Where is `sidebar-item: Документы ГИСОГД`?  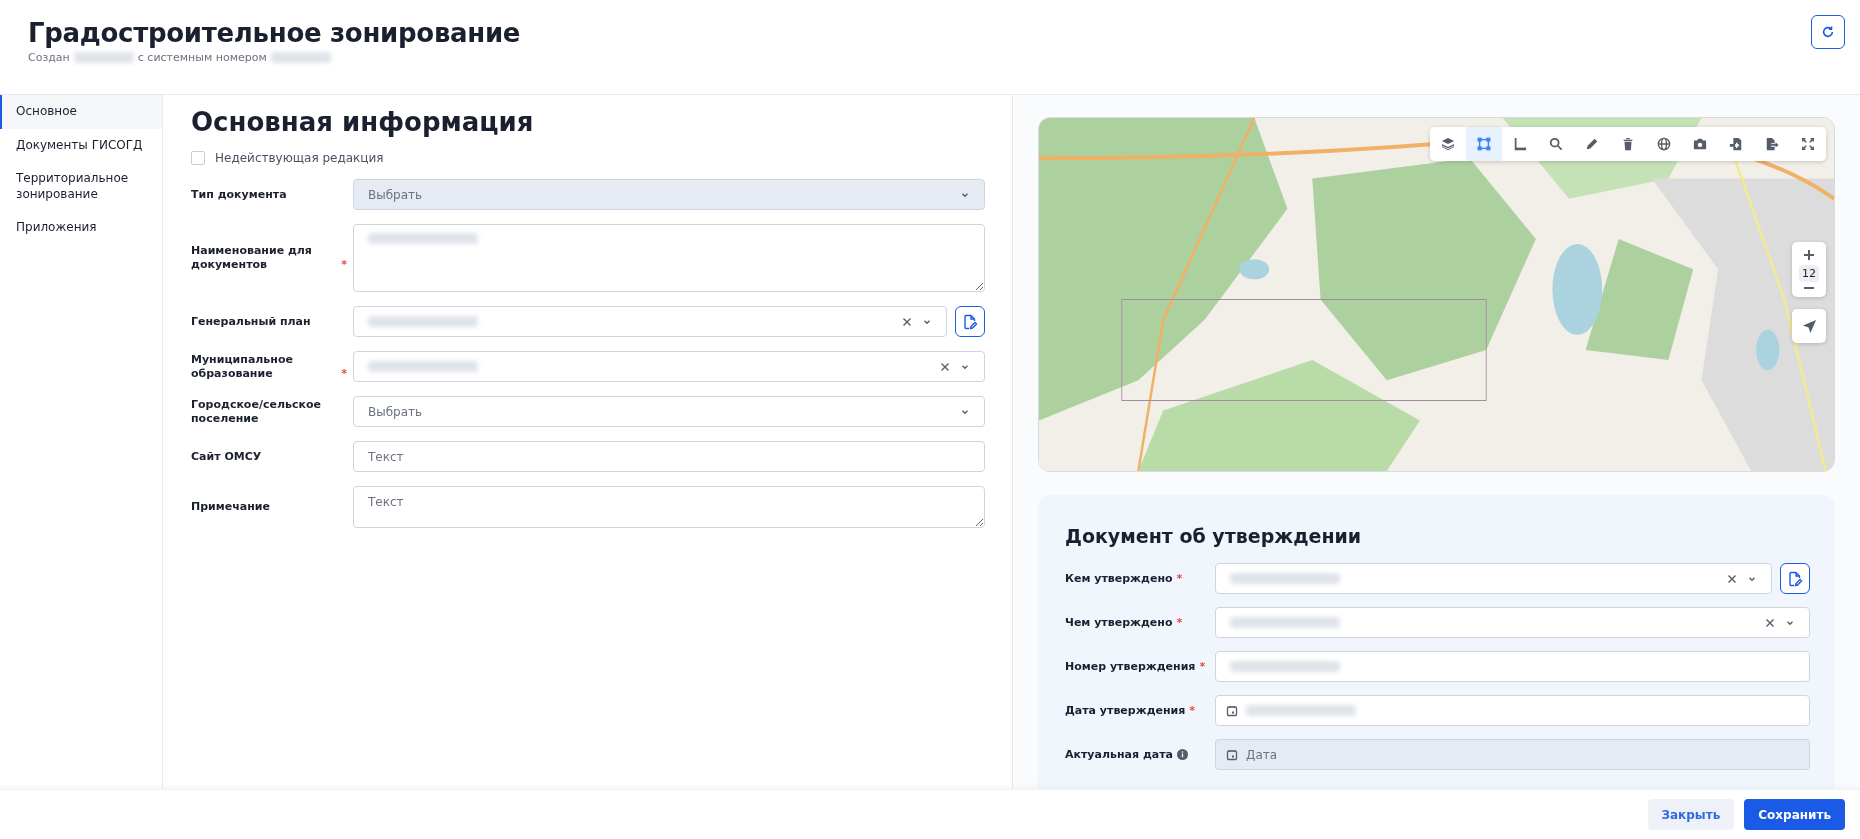 sidebar-item: Документы ГИСОГД is located at coordinates (81, 145).